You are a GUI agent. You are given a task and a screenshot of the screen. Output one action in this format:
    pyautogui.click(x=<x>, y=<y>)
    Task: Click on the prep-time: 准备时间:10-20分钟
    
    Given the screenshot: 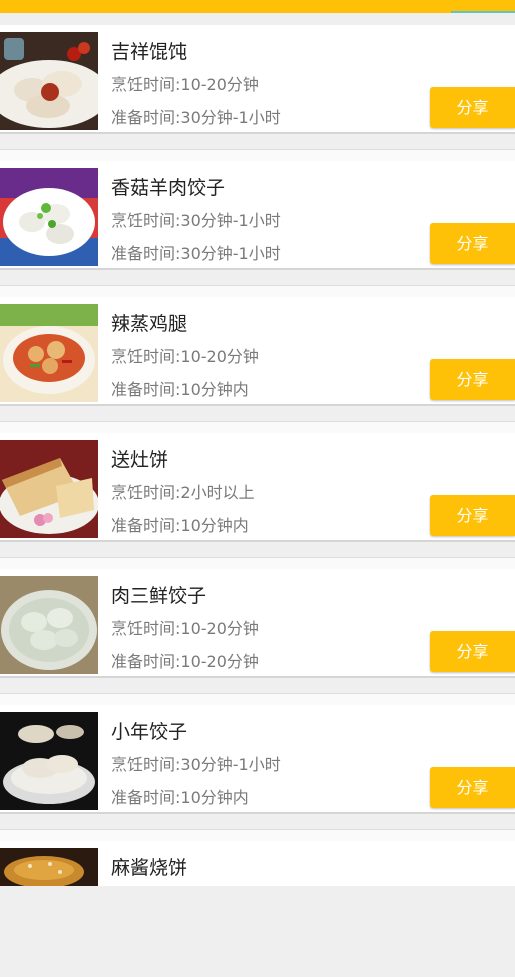 What is the action you would take?
    pyautogui.click(x=185, y=661)
    